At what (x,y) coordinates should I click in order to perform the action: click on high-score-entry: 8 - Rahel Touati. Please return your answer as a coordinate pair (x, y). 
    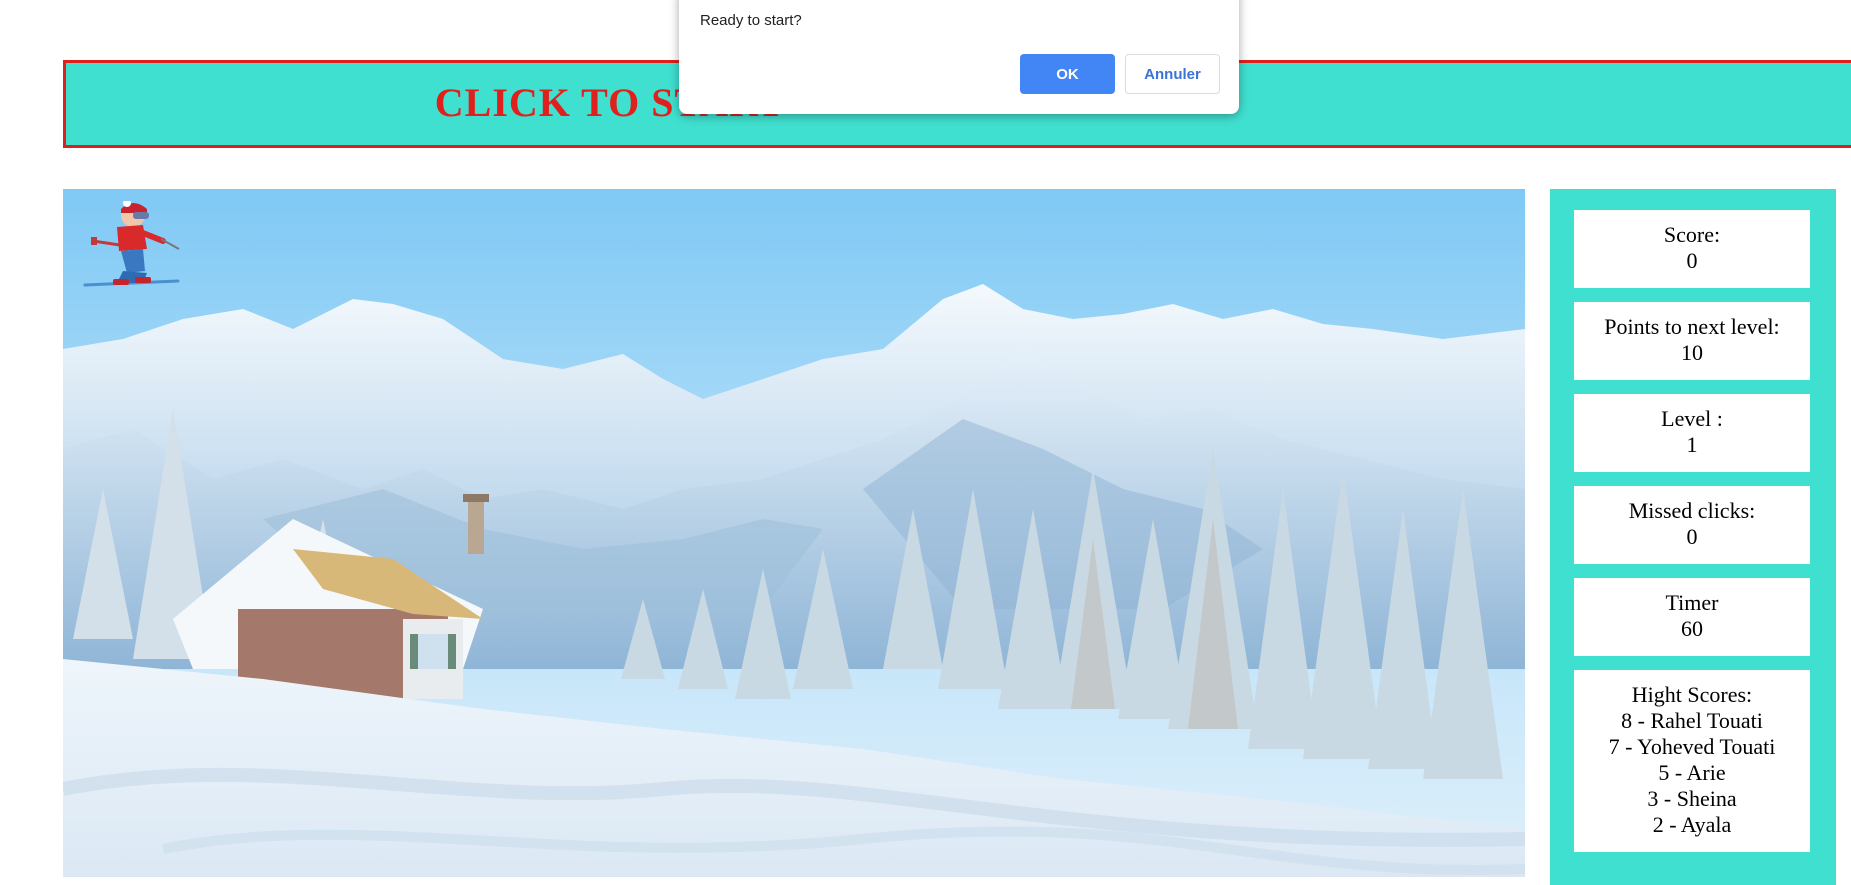
    Looking at the image, I should click on (1692, 720).